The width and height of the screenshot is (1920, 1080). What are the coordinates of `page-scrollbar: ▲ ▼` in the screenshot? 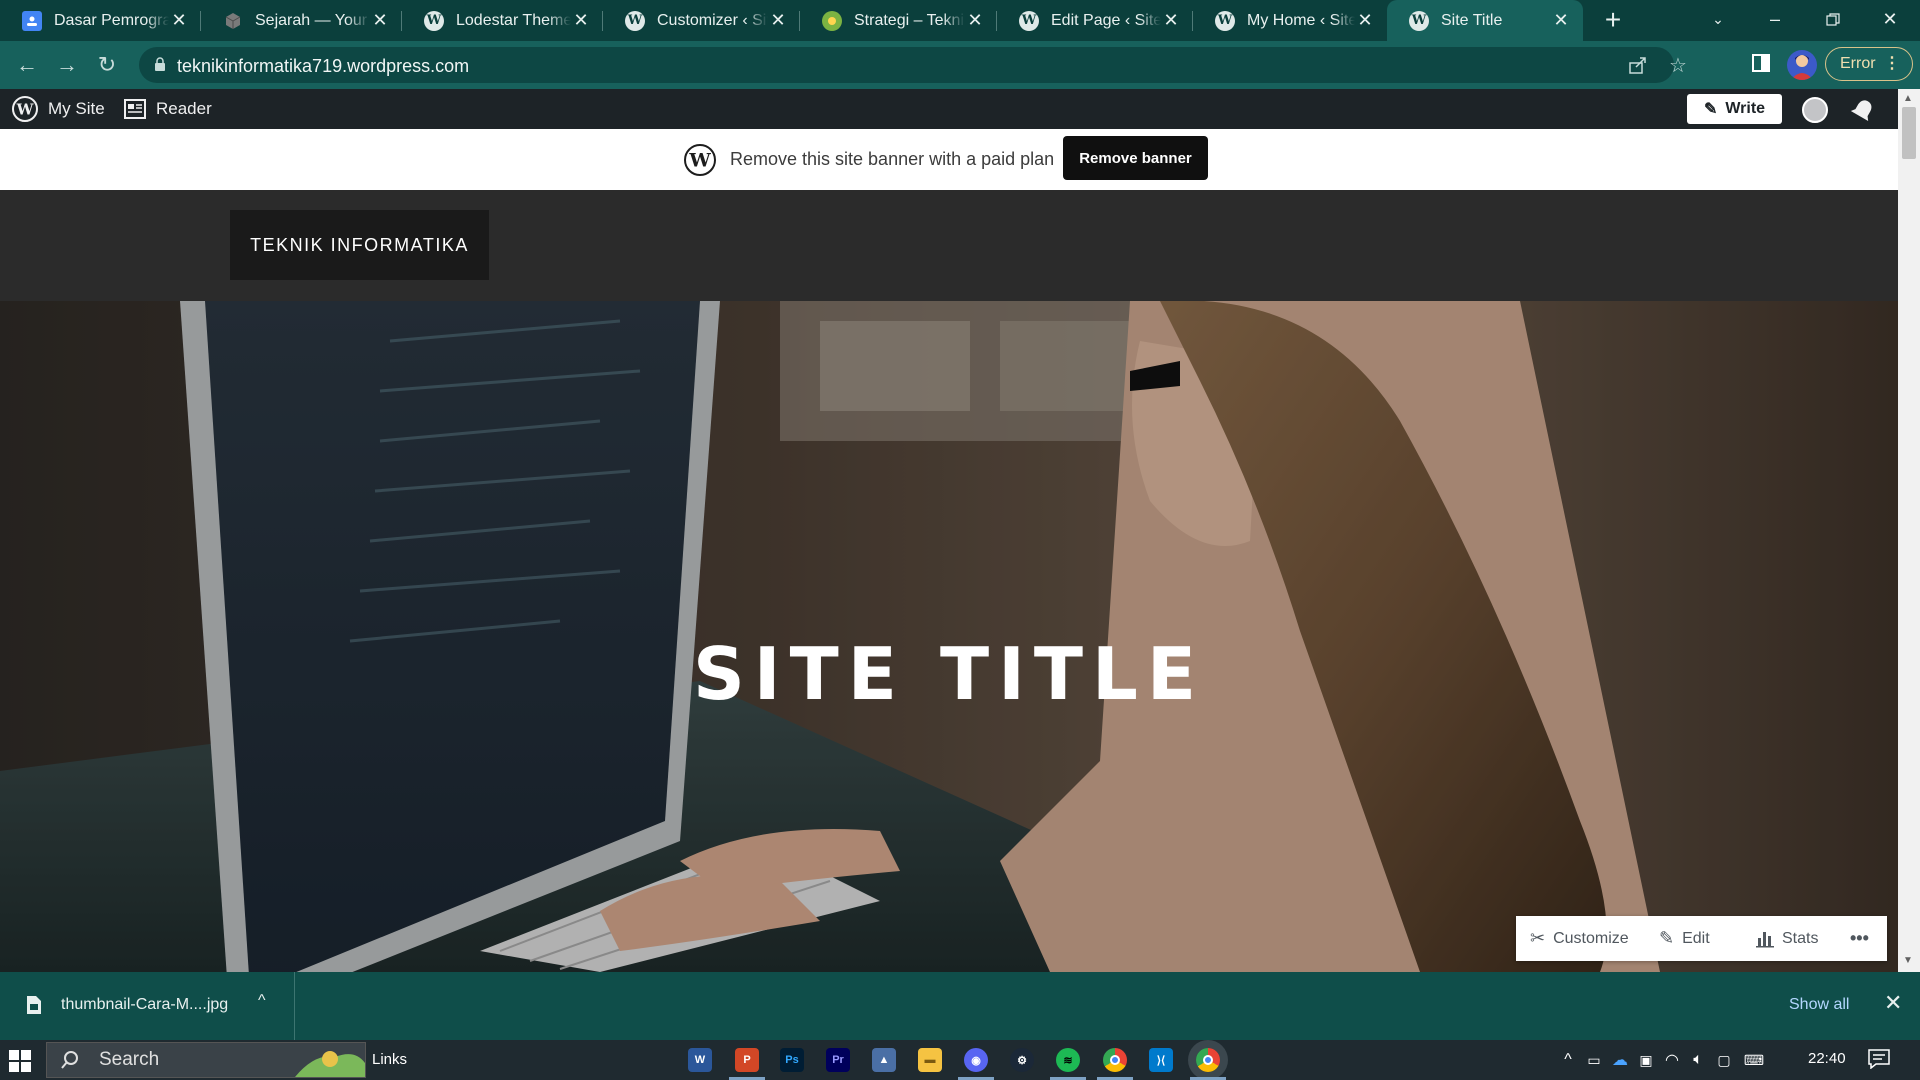 It's located at (1909, 530).